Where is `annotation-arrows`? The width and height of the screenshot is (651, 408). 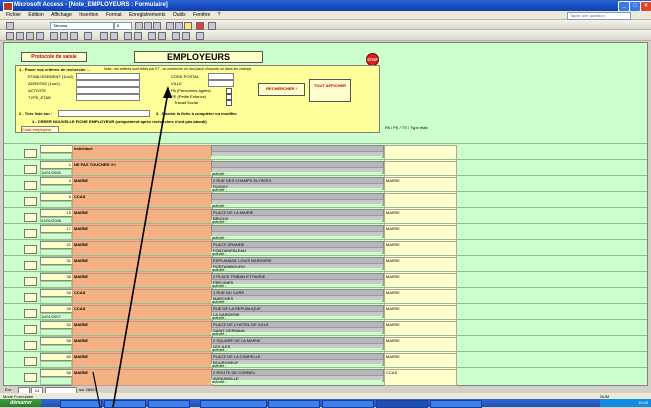 annotation-arrows is located at coordinates (132, 246).